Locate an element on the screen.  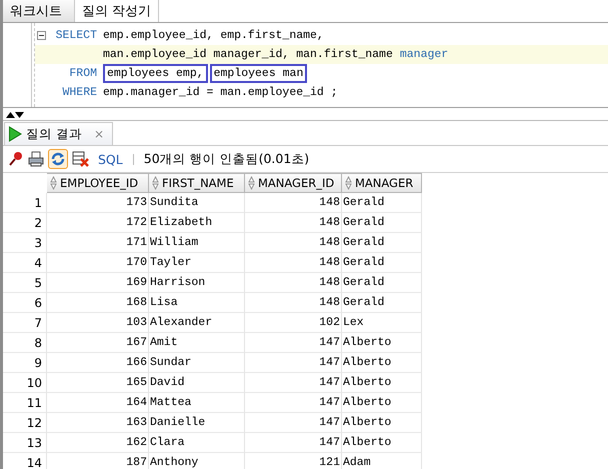
row-number: 5 is located at coordinates (25, 283).